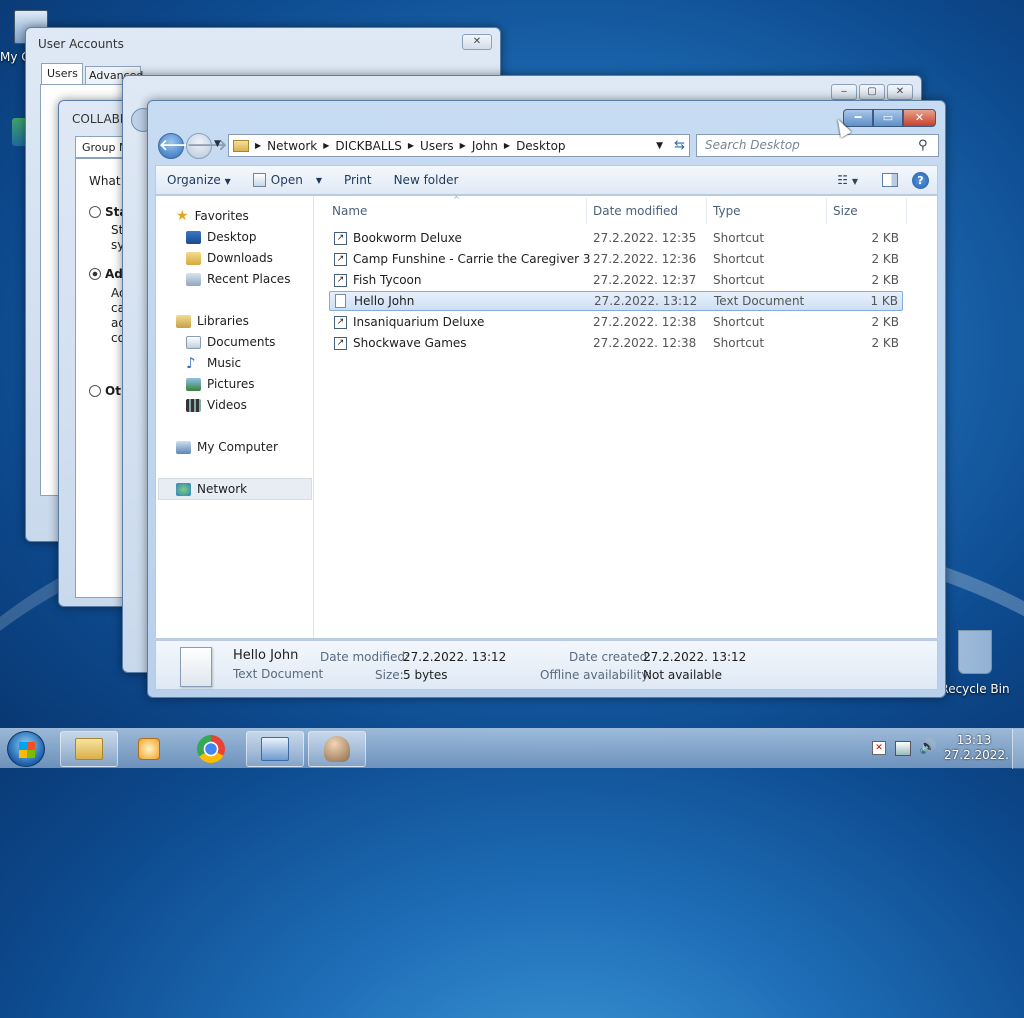  Describe the element at coordinates (221, 216) in the screenshot. I see `nav-label: Favorites` at that location.